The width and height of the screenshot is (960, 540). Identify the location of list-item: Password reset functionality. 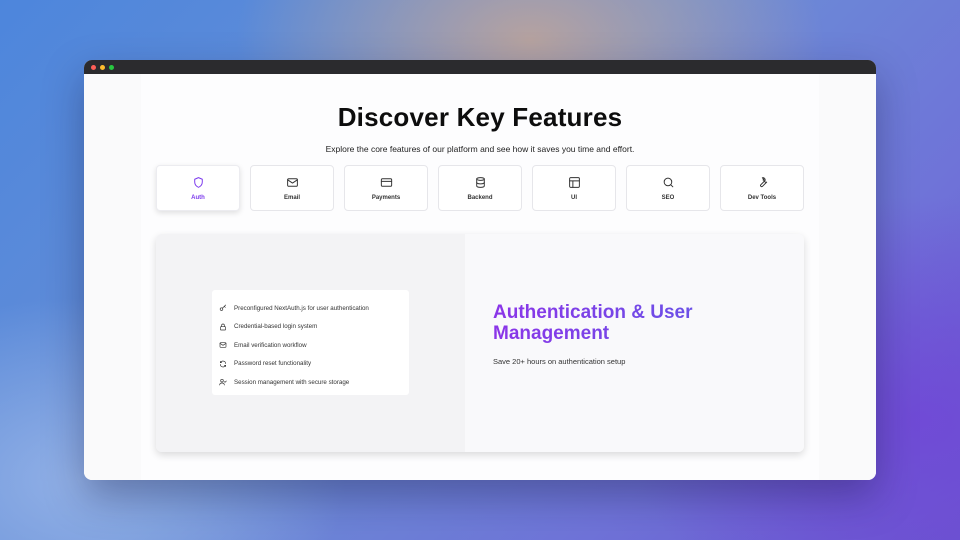
(314, 364).